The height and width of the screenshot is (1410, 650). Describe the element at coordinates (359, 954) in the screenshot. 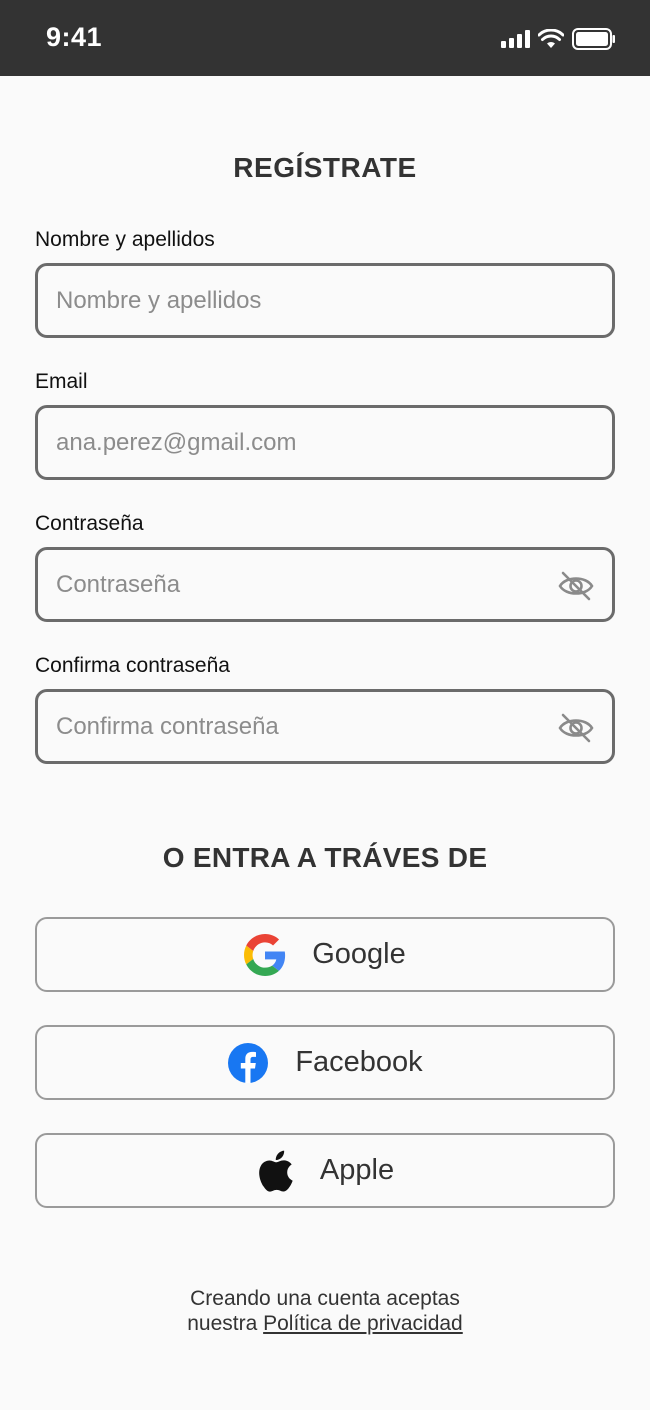

I see `google-button-label: Google` at that location.